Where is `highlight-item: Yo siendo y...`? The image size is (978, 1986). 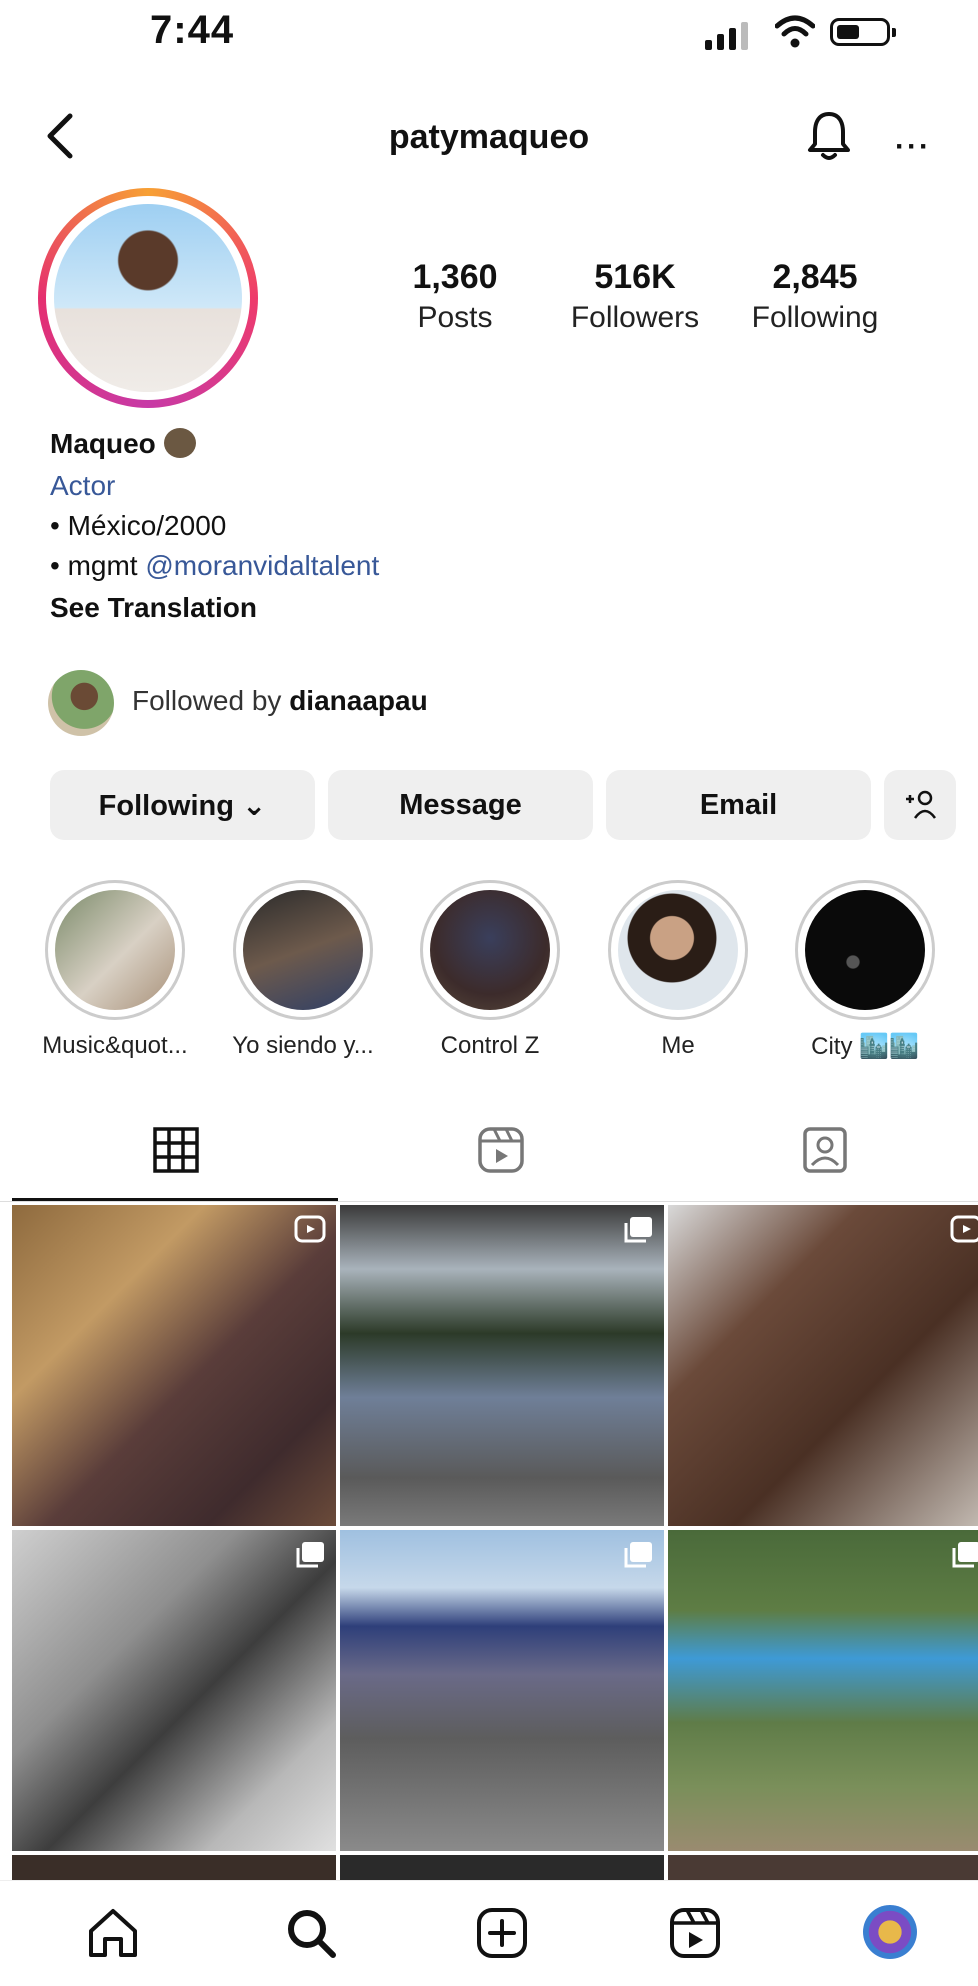 highlight-item: Yo siendo y... is located at coordinates (303, 970).